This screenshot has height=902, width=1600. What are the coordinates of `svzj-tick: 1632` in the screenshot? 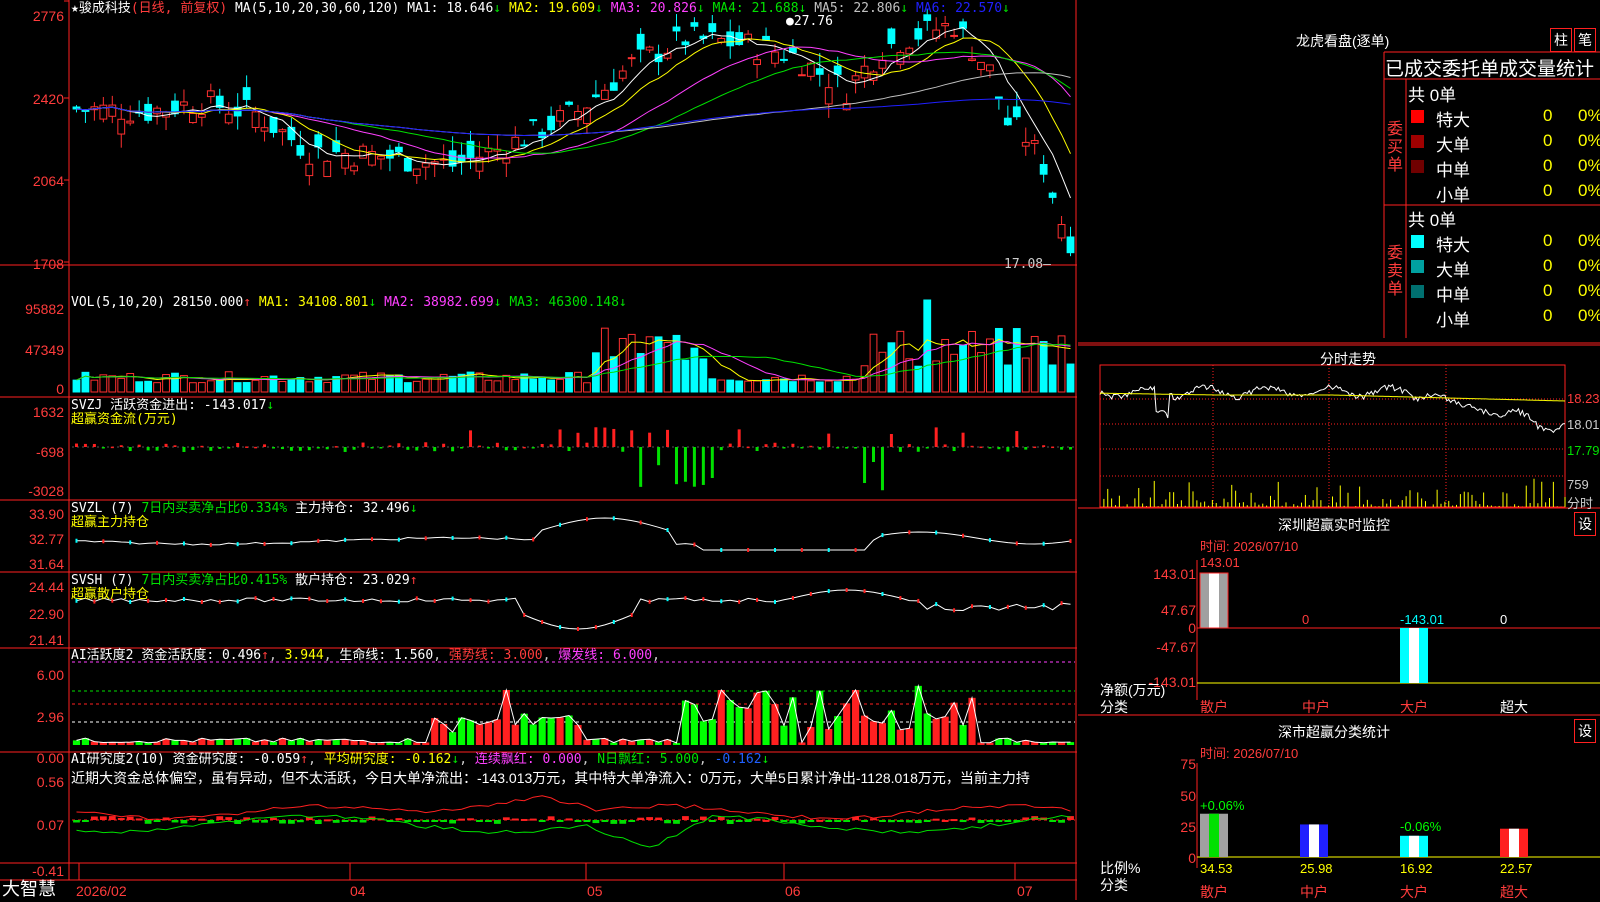 It's located at (48, 412).